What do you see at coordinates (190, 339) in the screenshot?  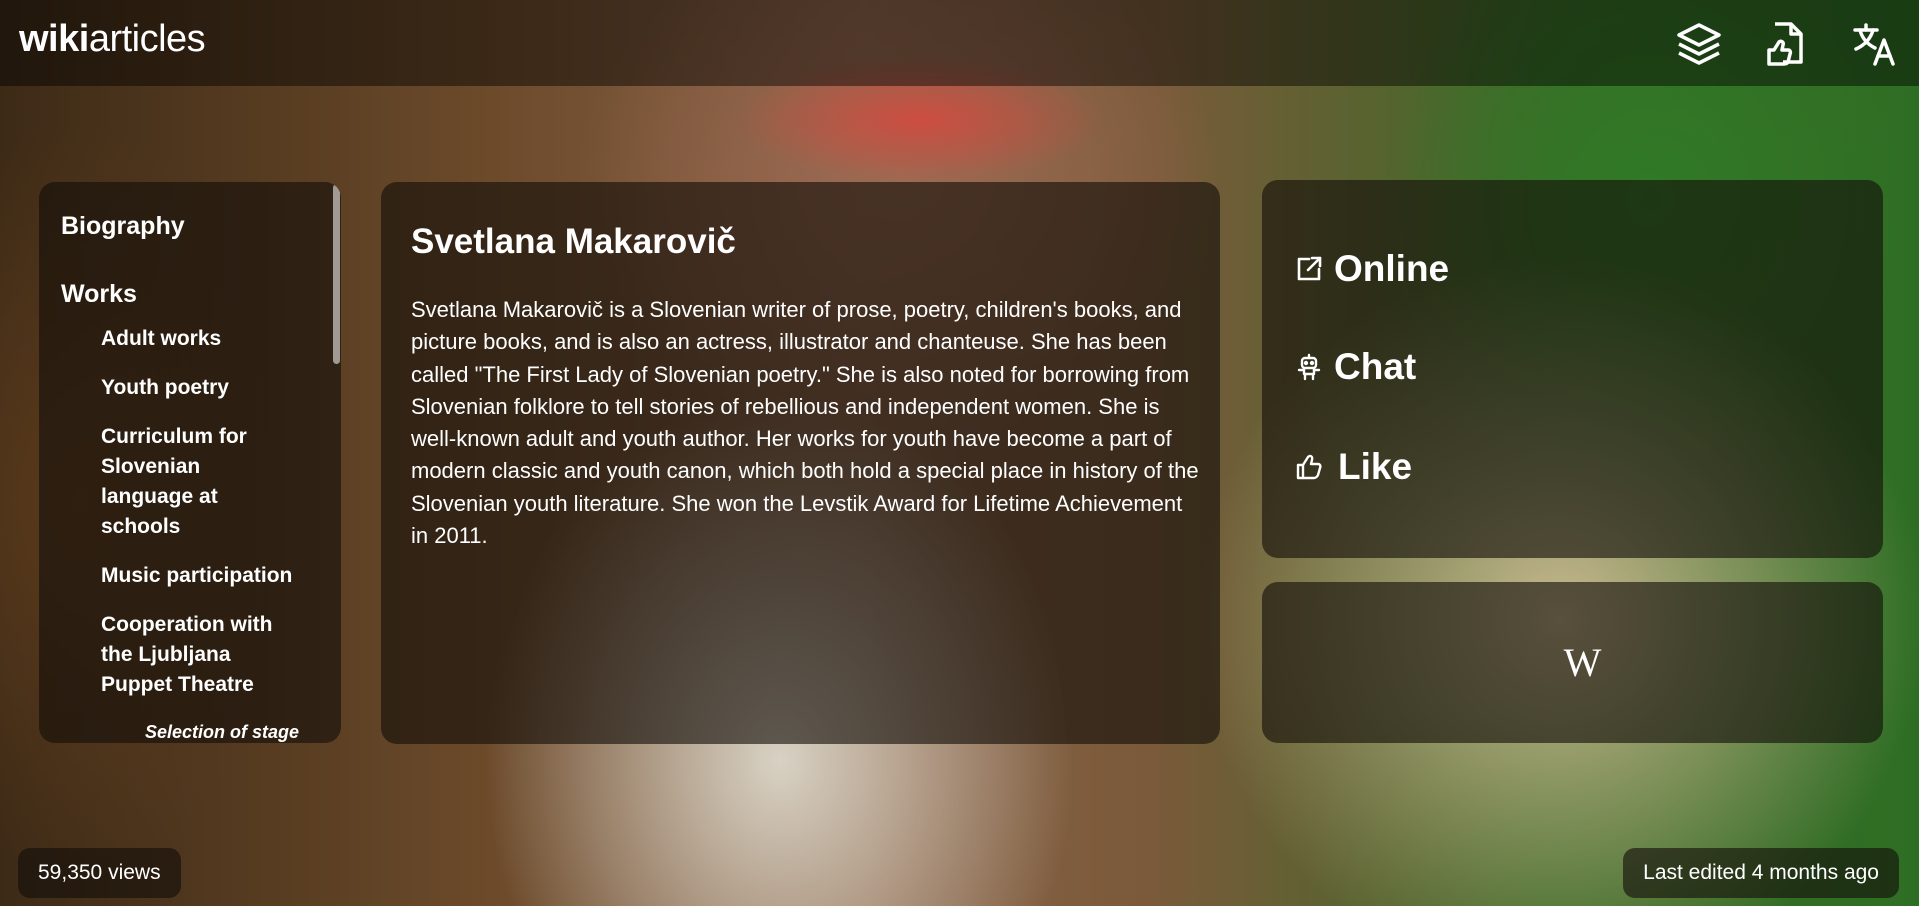 I see `toc-item-adult-works: Adult works` at bounding box center [190, 339].